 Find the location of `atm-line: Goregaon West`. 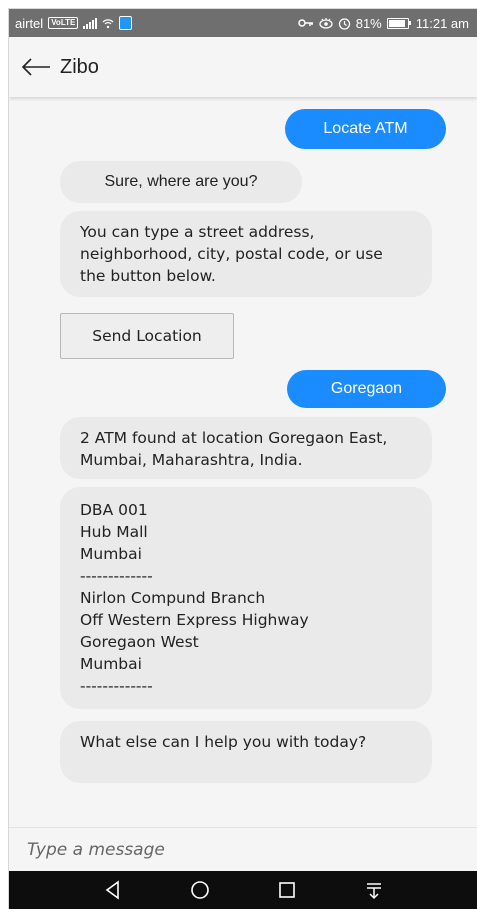

atm-line: Goregaon West is located at coordinates (139, 642).